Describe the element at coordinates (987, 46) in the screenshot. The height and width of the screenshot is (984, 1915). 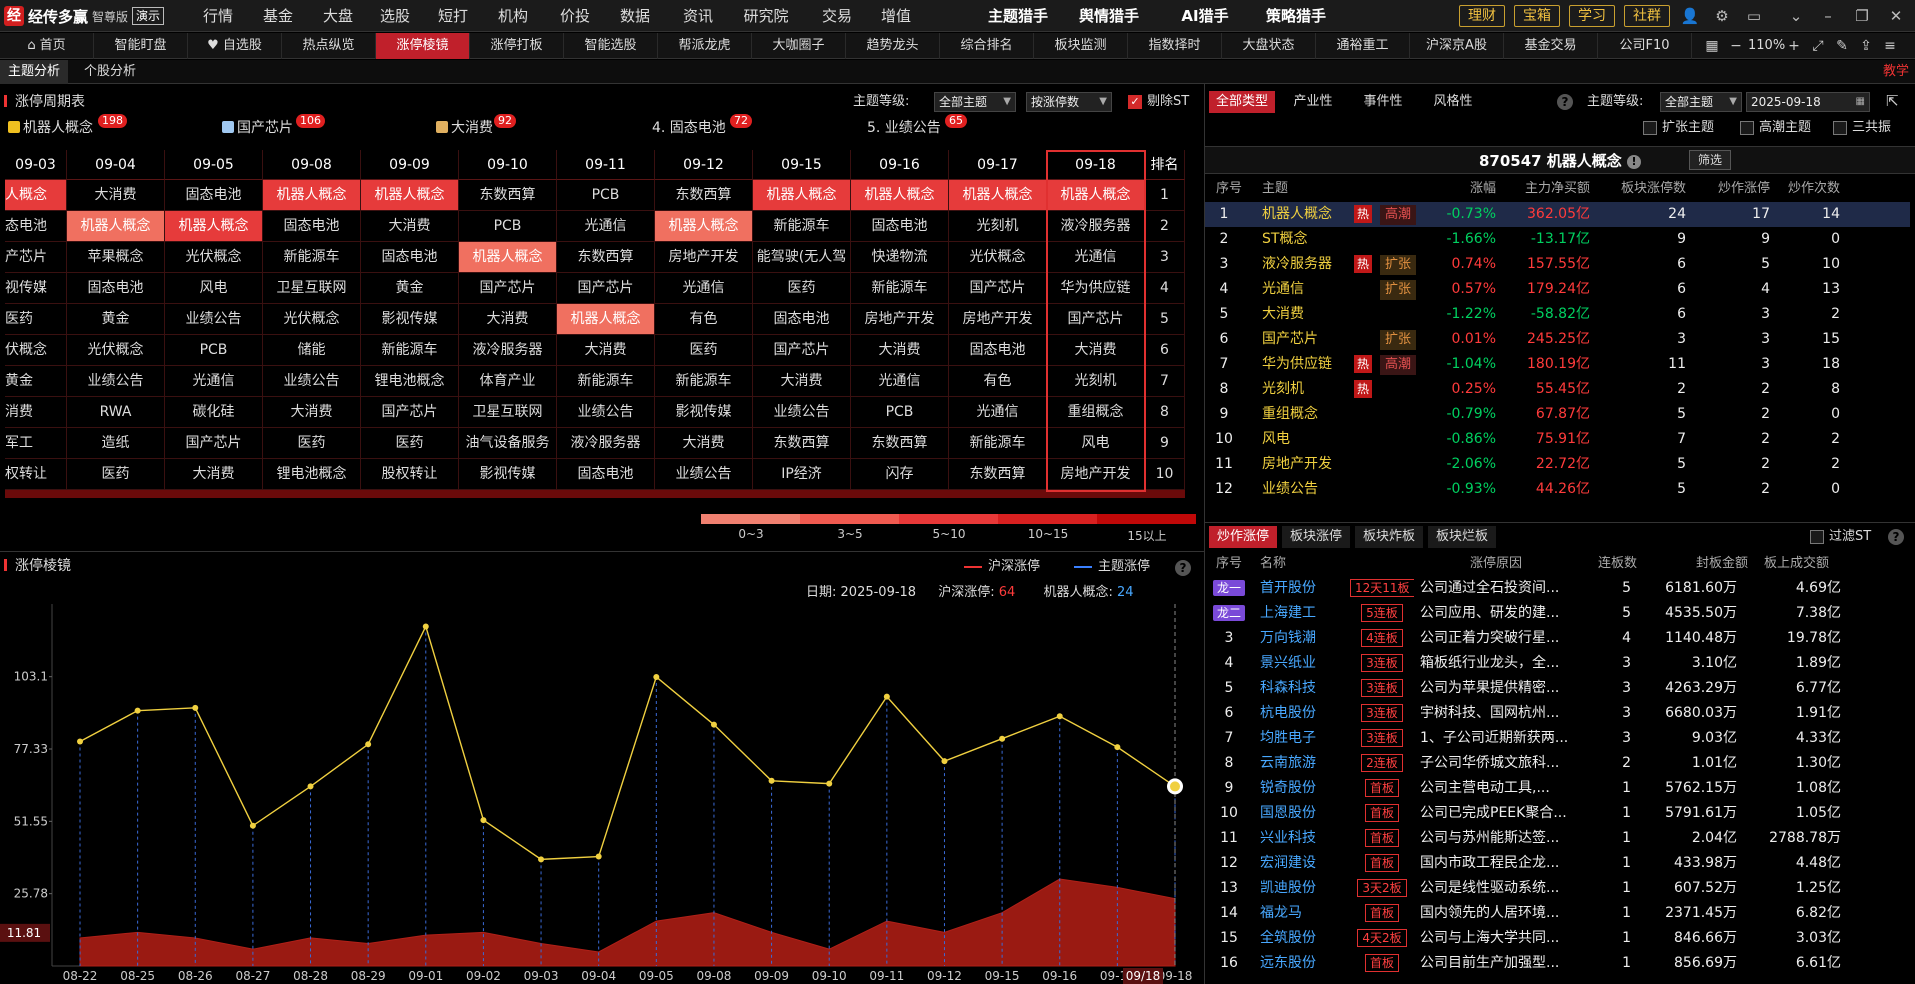
I see `tab-item: 综合排名` at that location.